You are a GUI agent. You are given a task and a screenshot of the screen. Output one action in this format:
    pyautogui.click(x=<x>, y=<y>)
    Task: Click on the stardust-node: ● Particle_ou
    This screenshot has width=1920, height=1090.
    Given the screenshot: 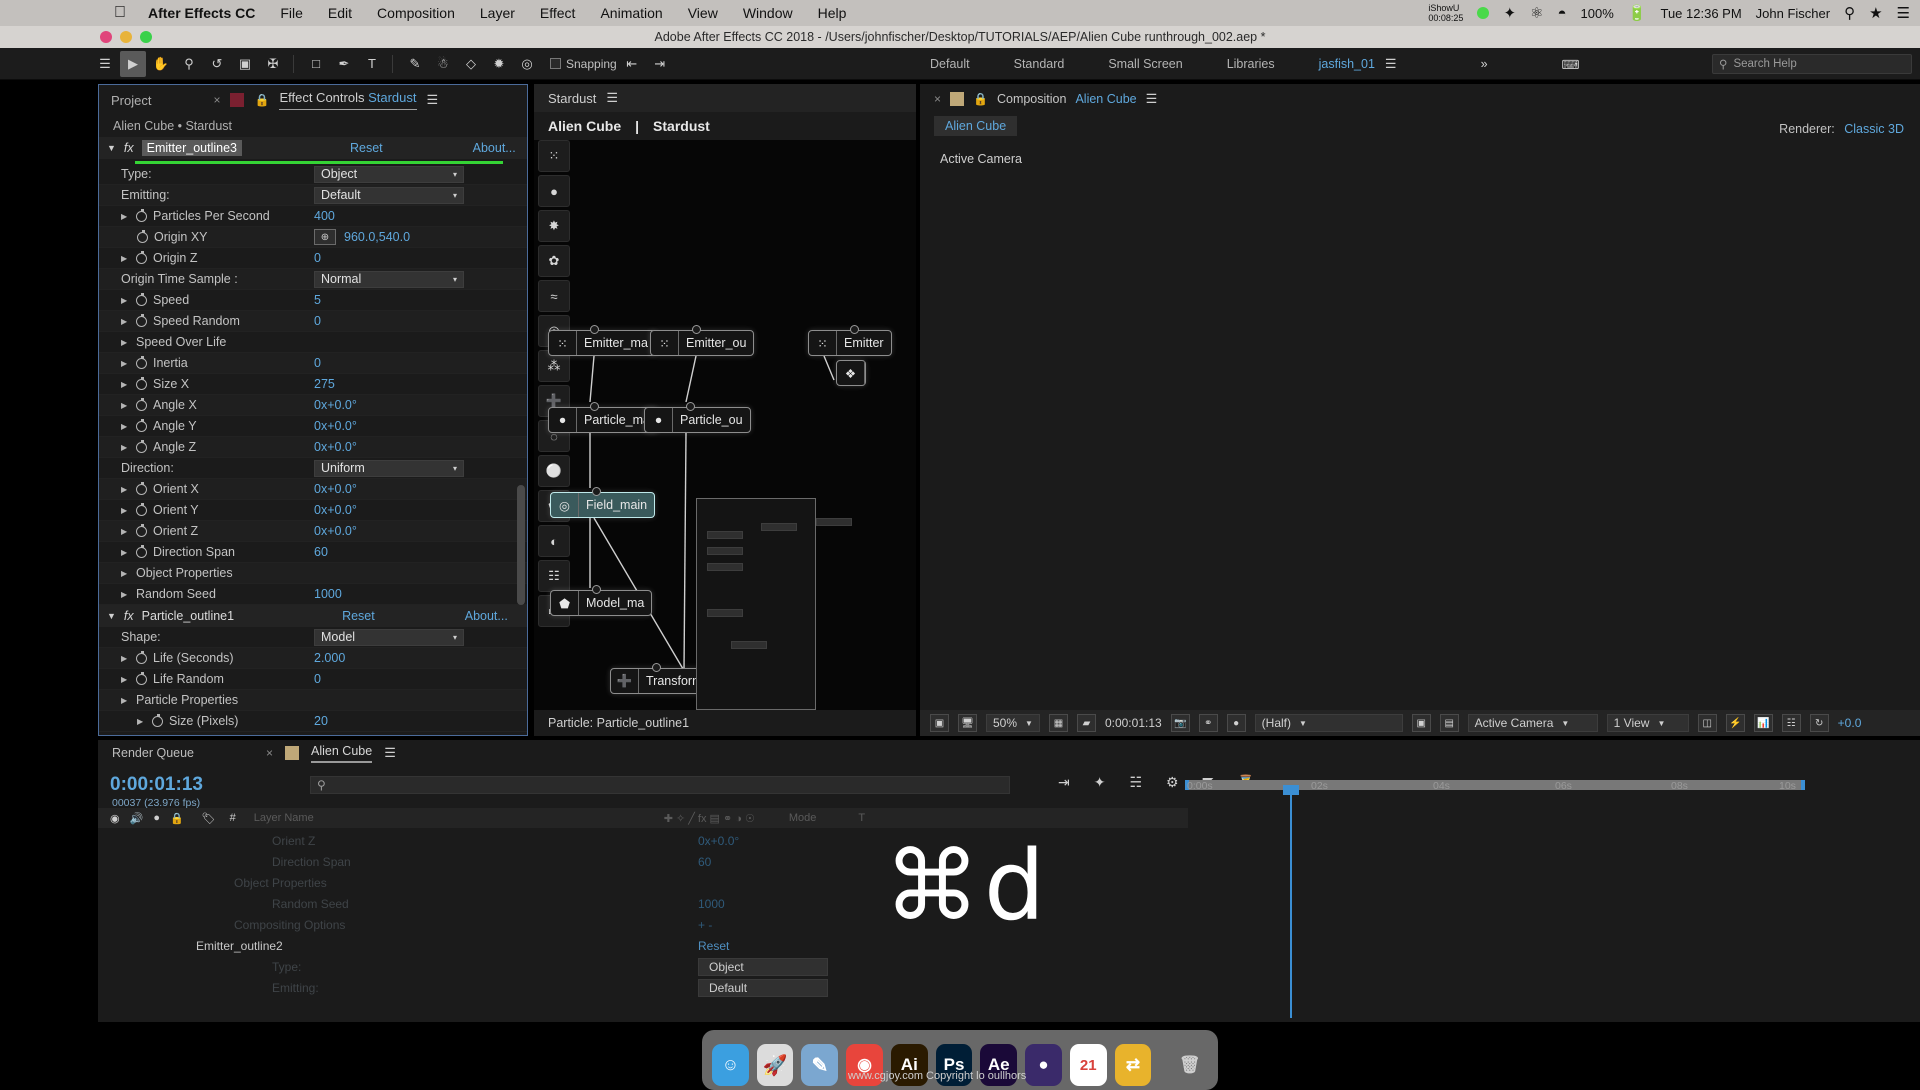 What is the action you would take?
    pyautogui.click(x=697, y=420)
    